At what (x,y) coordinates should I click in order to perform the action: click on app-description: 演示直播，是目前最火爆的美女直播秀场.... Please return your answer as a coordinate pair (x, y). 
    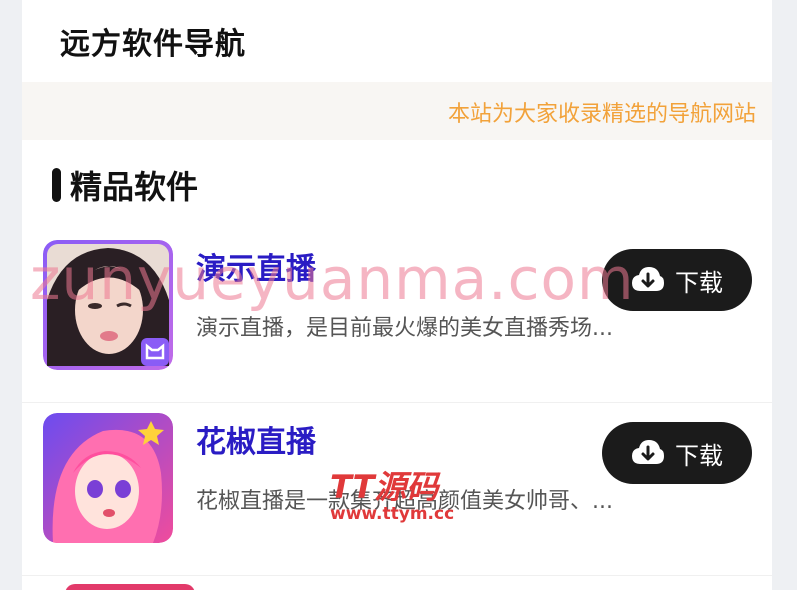
    Looking at the image, I should click on (404, 328).